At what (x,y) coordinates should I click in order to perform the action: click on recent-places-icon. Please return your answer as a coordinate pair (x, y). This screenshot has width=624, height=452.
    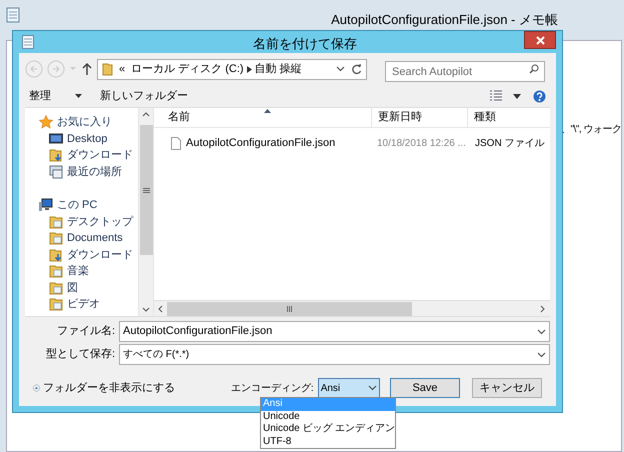
    Looking at the image, I should click on (56, 171).